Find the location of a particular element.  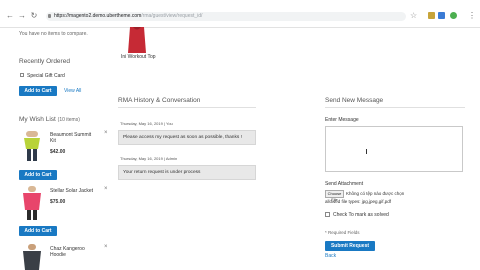

conversation-meta: Thursday, May 16, 2019 | Admin is located at coordinates (149, 158).